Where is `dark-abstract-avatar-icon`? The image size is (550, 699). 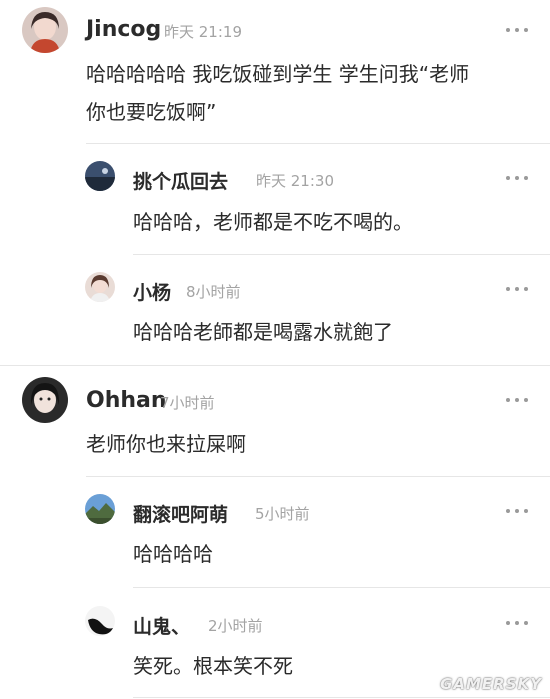
dark-abstract-avatar-icon is located at coordinates (100, 621).